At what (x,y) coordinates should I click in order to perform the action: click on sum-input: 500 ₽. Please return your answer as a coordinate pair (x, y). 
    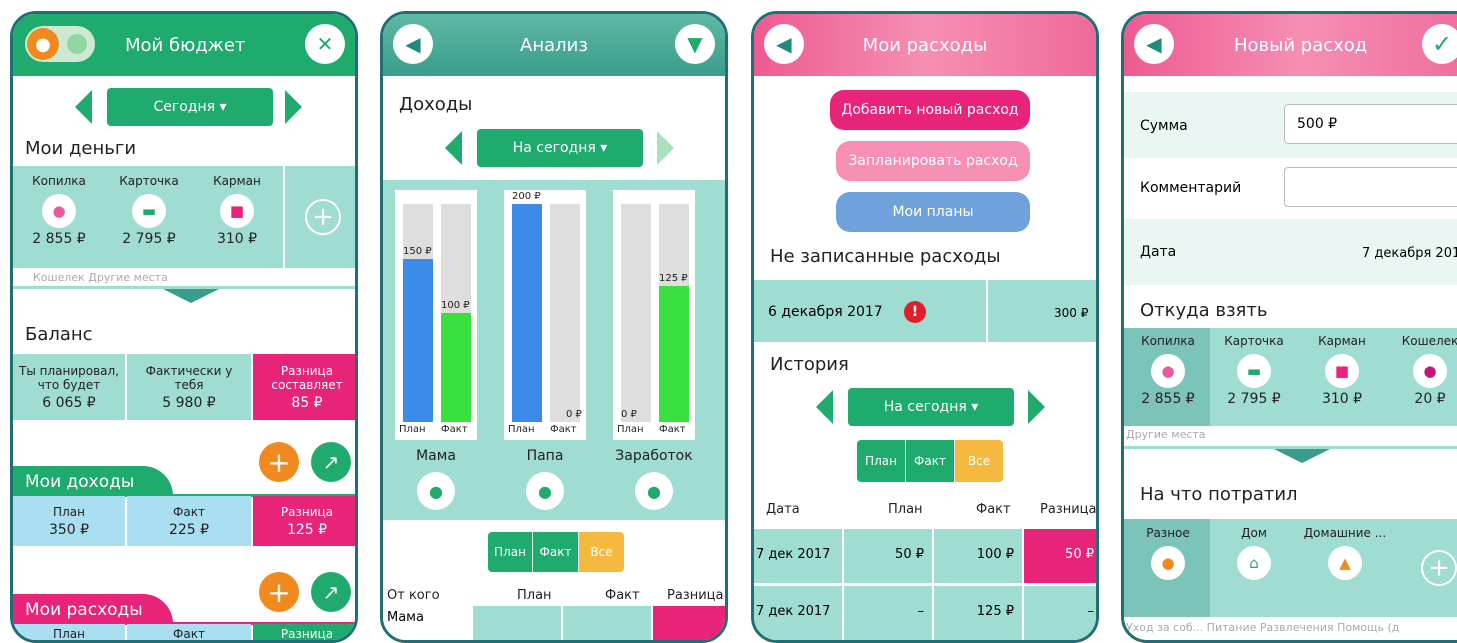
    Looking at the image, I should click on (1370, 124).